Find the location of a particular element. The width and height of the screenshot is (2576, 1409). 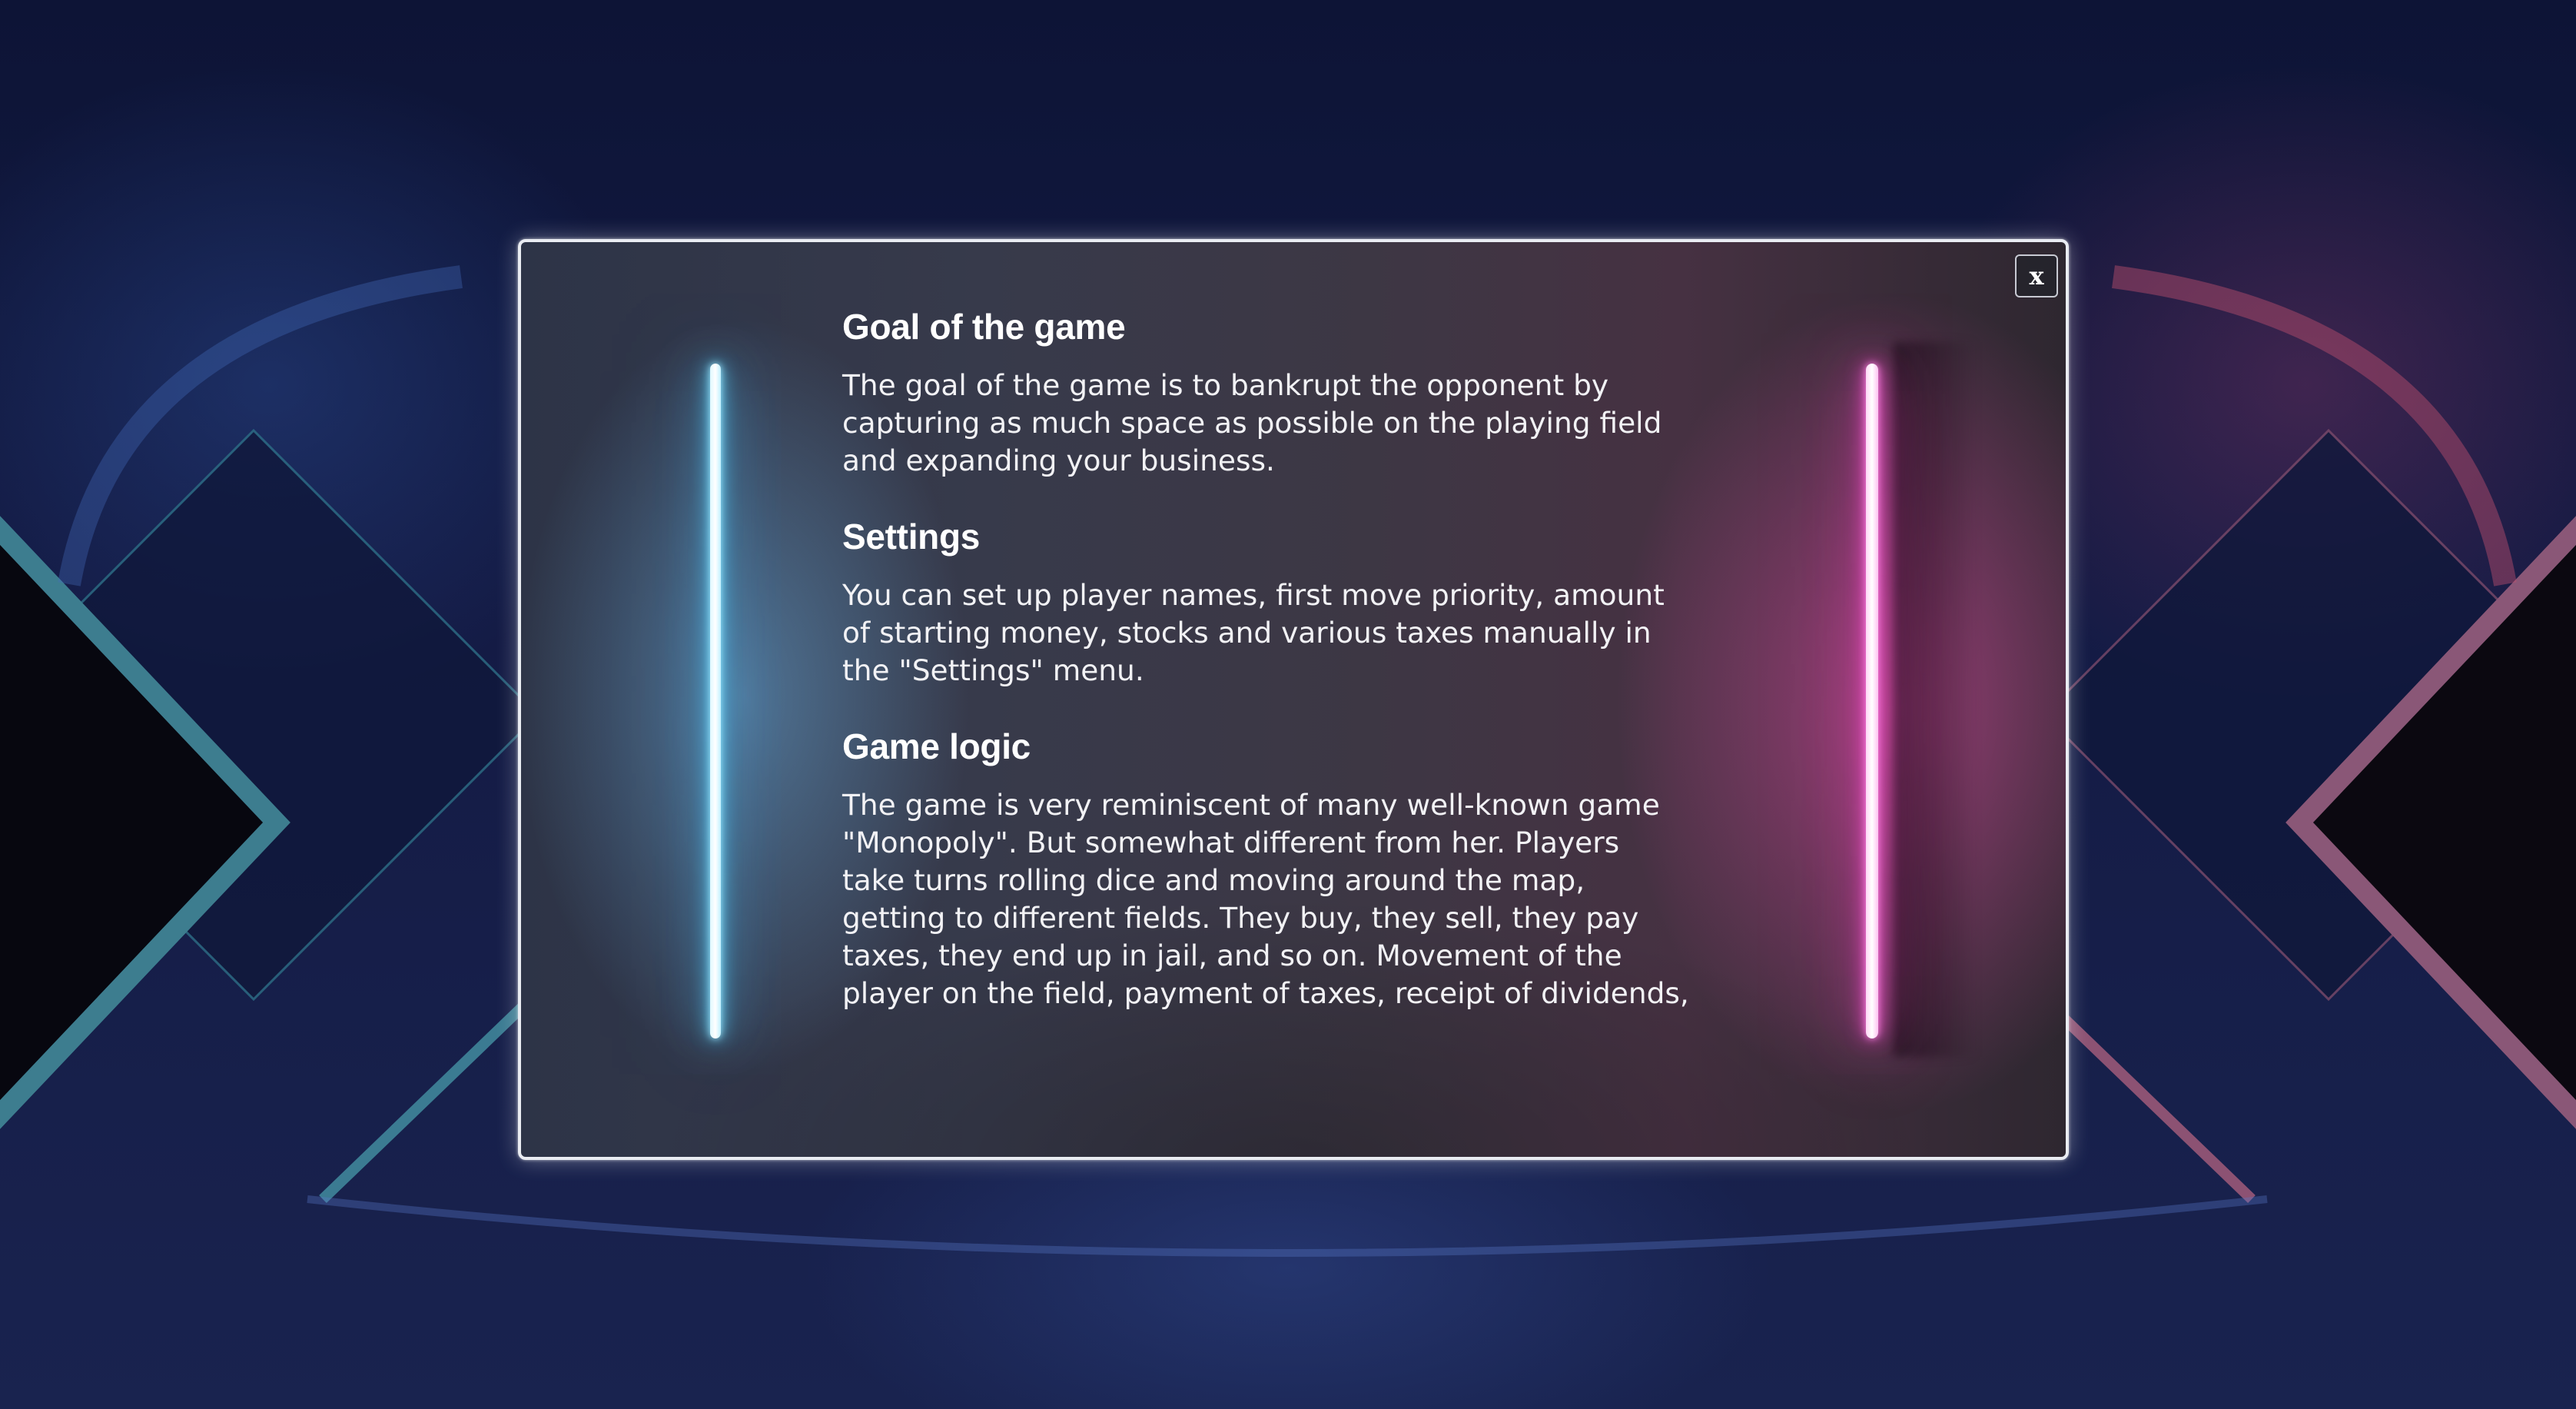

right-top-arc is located at coordinates (2314, 426).